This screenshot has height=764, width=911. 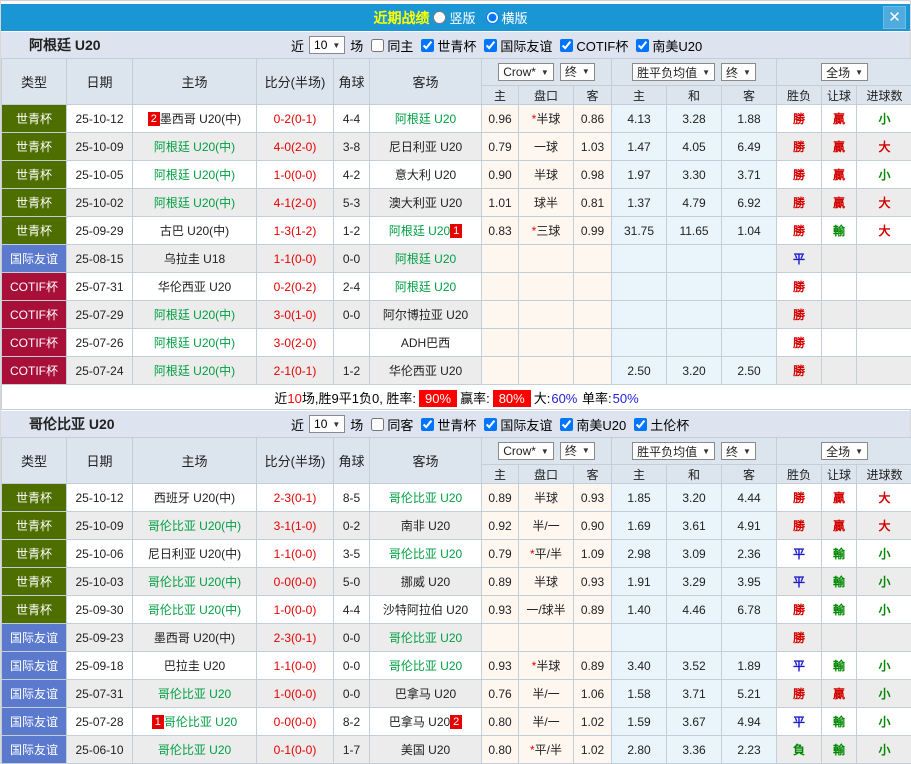 I want to click on col-result-outcome: 胜负, so click(x=799, y=474).